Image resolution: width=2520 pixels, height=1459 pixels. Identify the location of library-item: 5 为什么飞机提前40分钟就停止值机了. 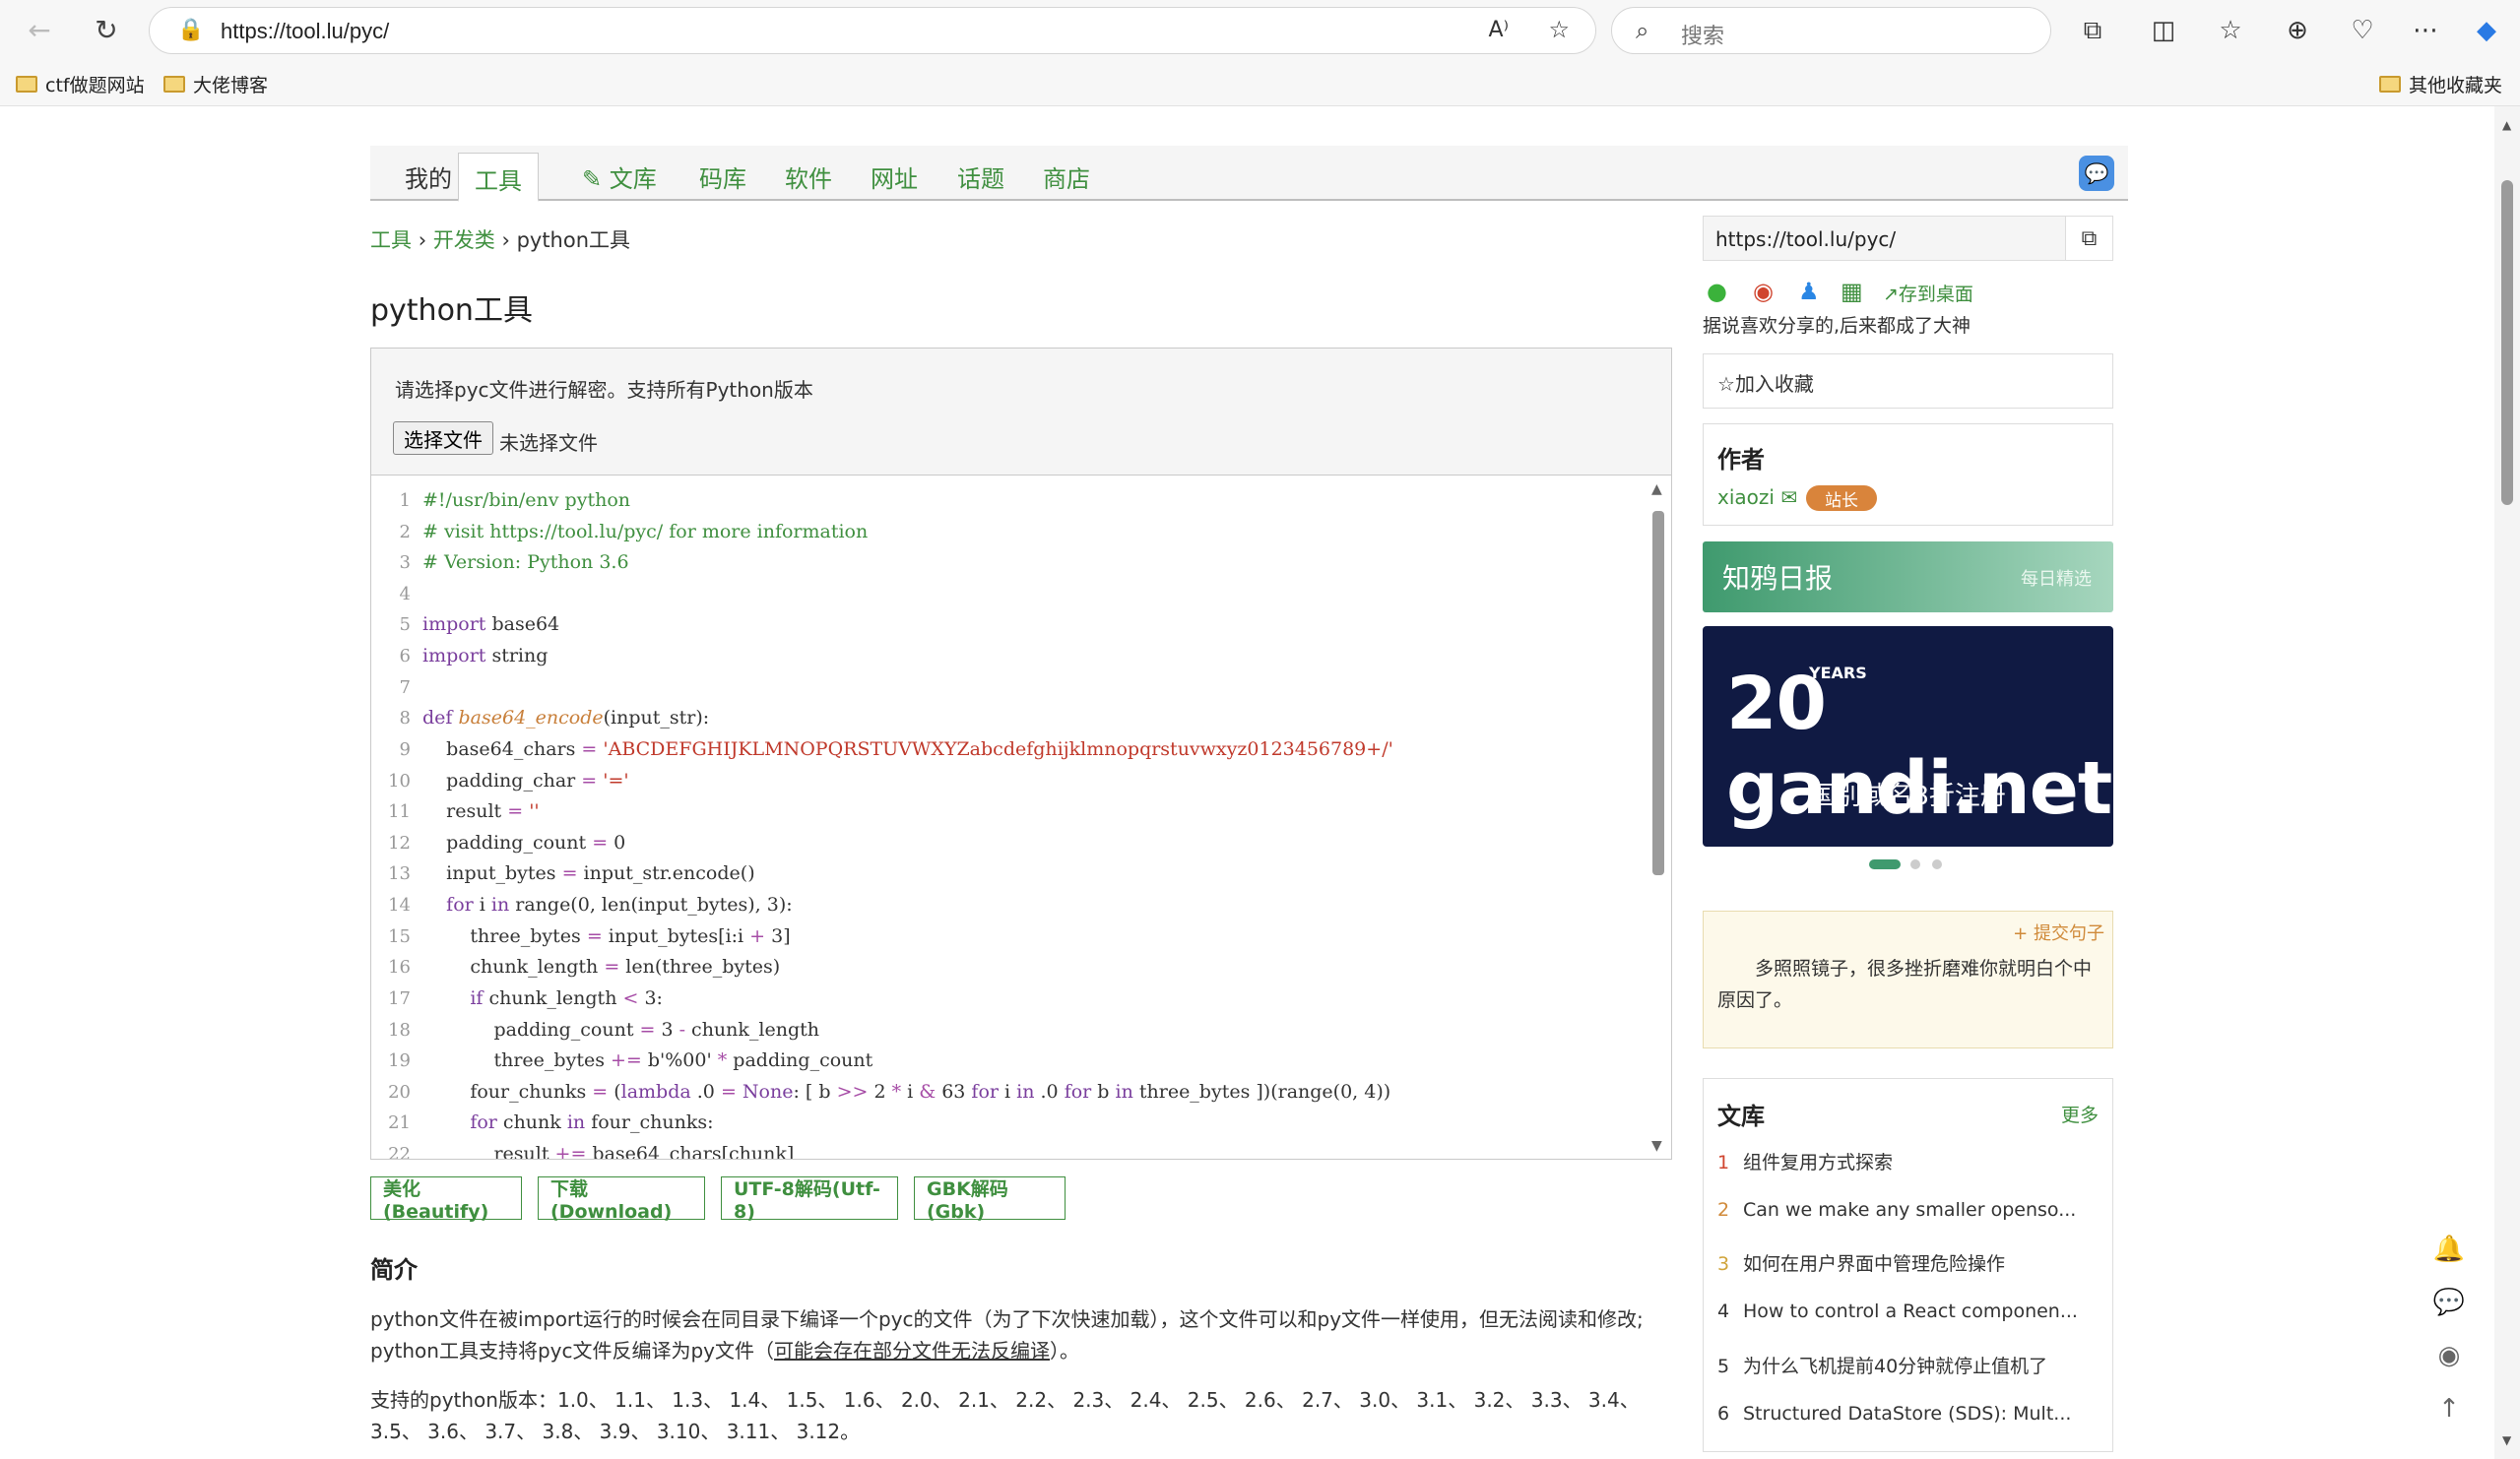
(1882, 1365).